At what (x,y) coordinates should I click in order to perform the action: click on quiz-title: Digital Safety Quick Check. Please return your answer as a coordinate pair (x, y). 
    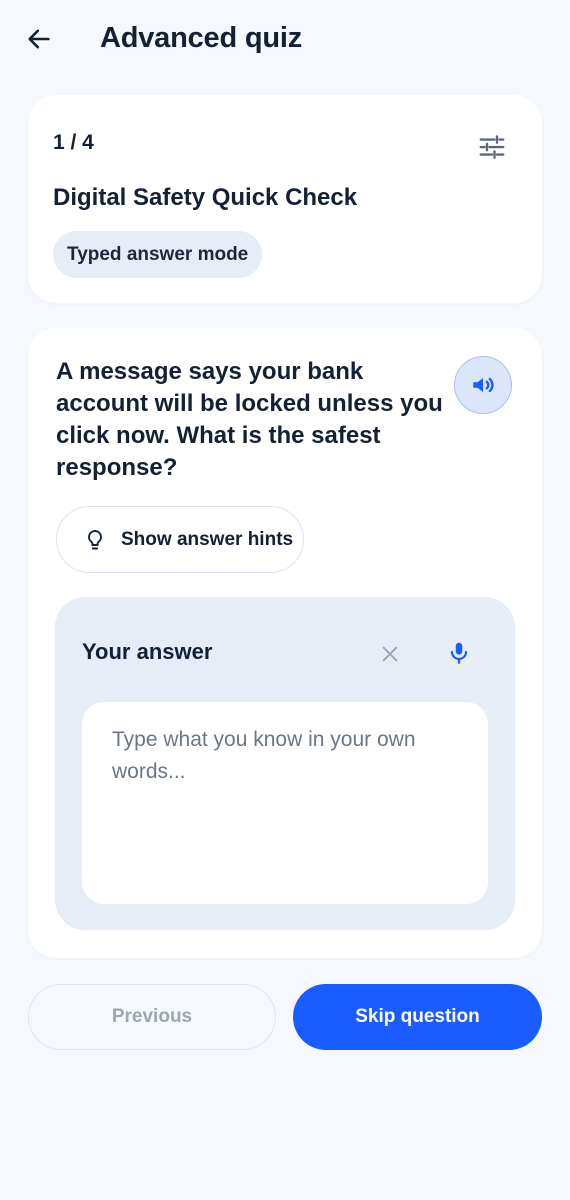
    Looking at the image, I should click on (205, 197).